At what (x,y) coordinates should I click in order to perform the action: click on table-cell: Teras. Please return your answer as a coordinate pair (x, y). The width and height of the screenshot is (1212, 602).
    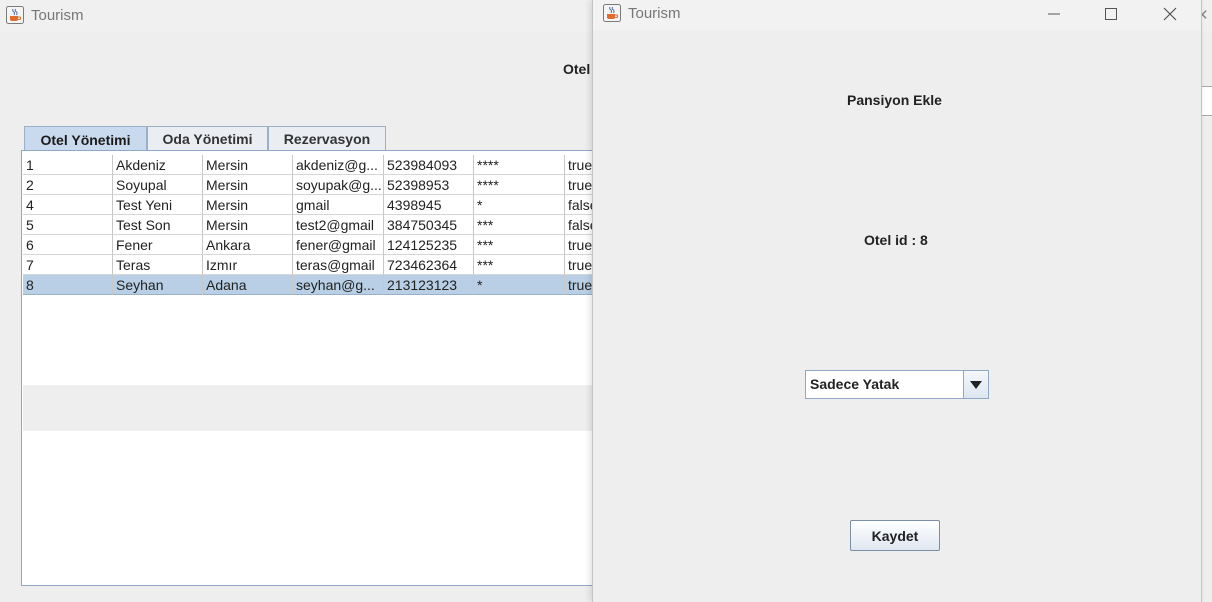
    Looking at the image, I should click on (158, 265).